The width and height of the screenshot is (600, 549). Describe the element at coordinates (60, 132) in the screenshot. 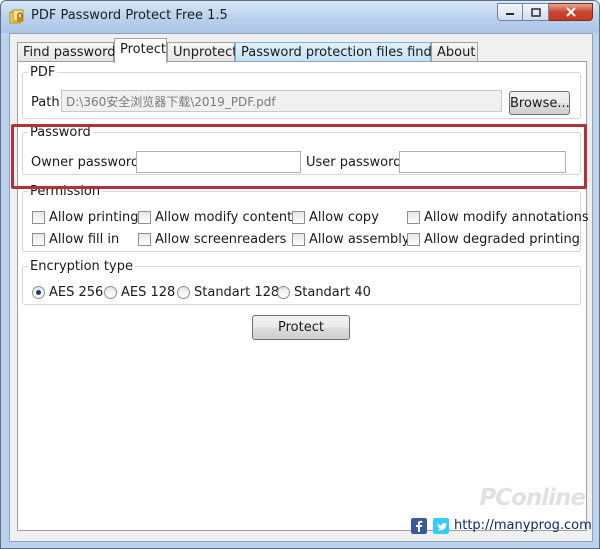

I see `password-group-legend: Password` at that location.